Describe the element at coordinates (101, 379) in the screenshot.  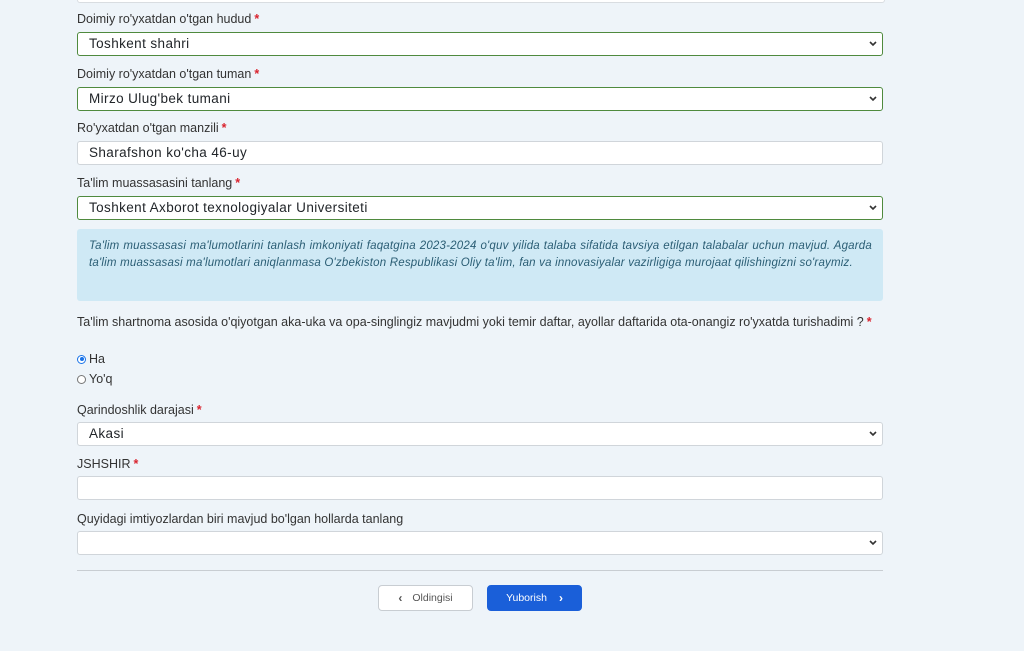
I see `radio-label: Yo'q` at that location.